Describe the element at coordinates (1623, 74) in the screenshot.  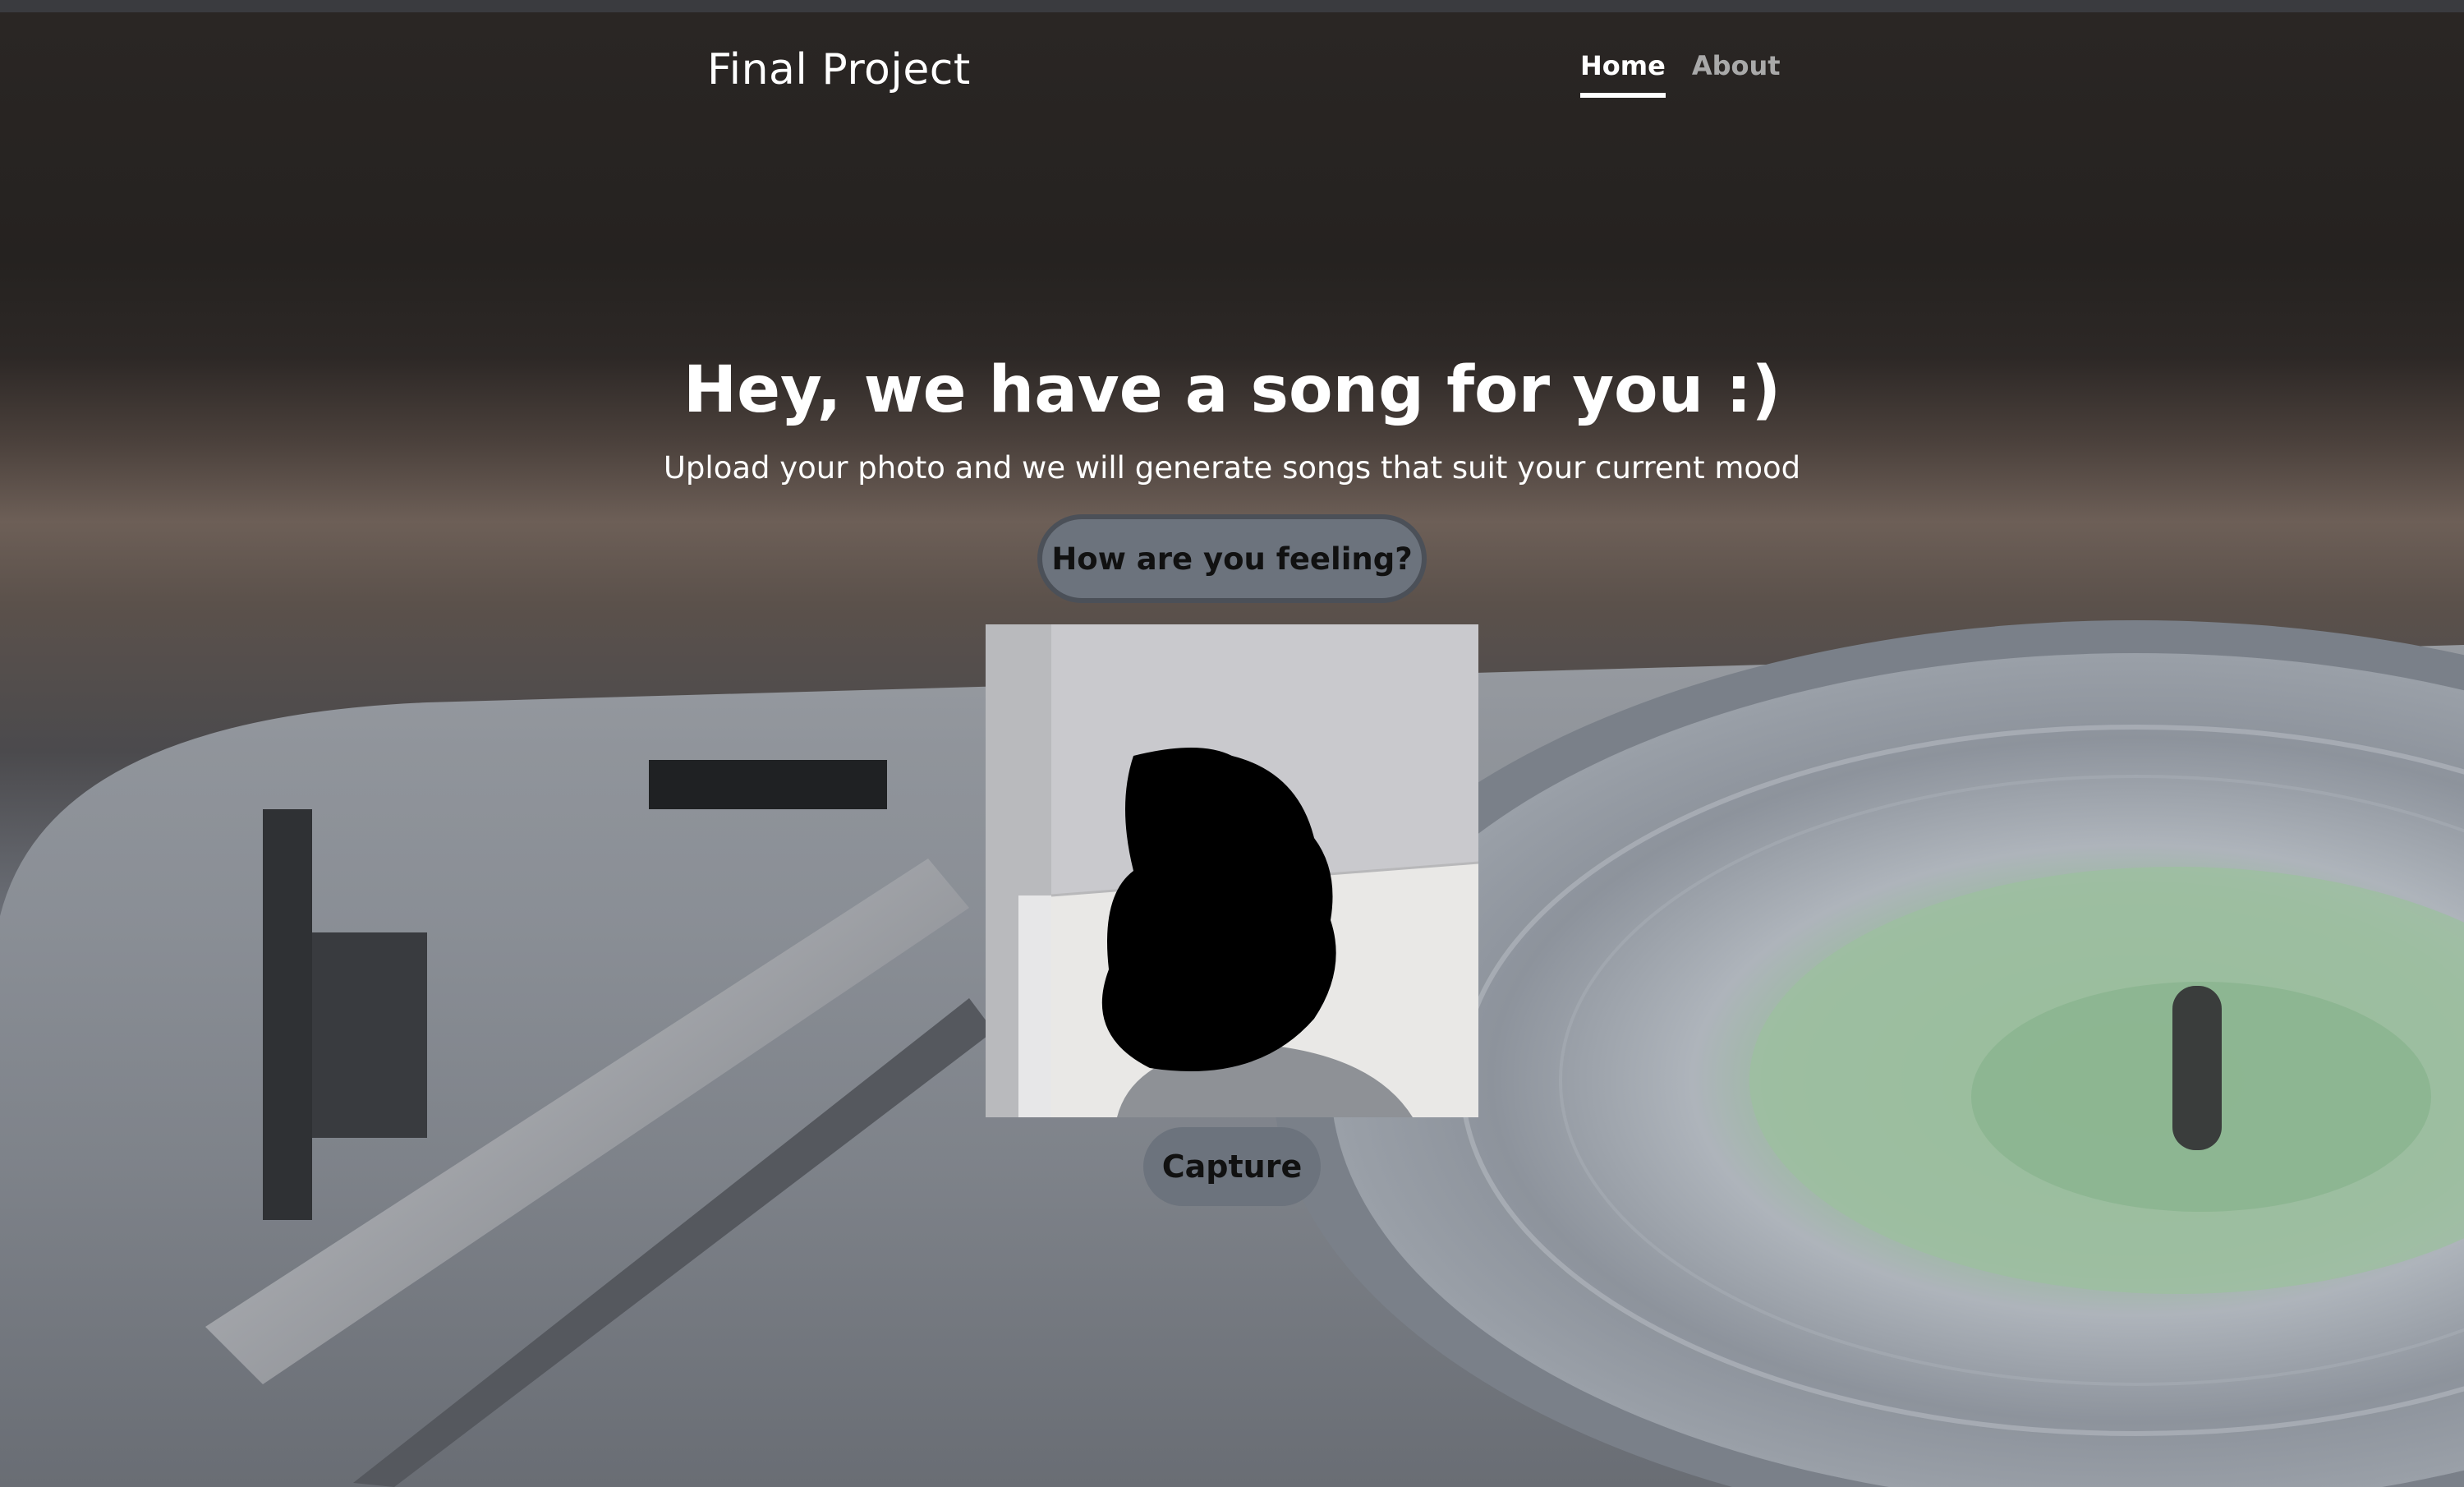
I see `nav-link-home: Home` at that location.